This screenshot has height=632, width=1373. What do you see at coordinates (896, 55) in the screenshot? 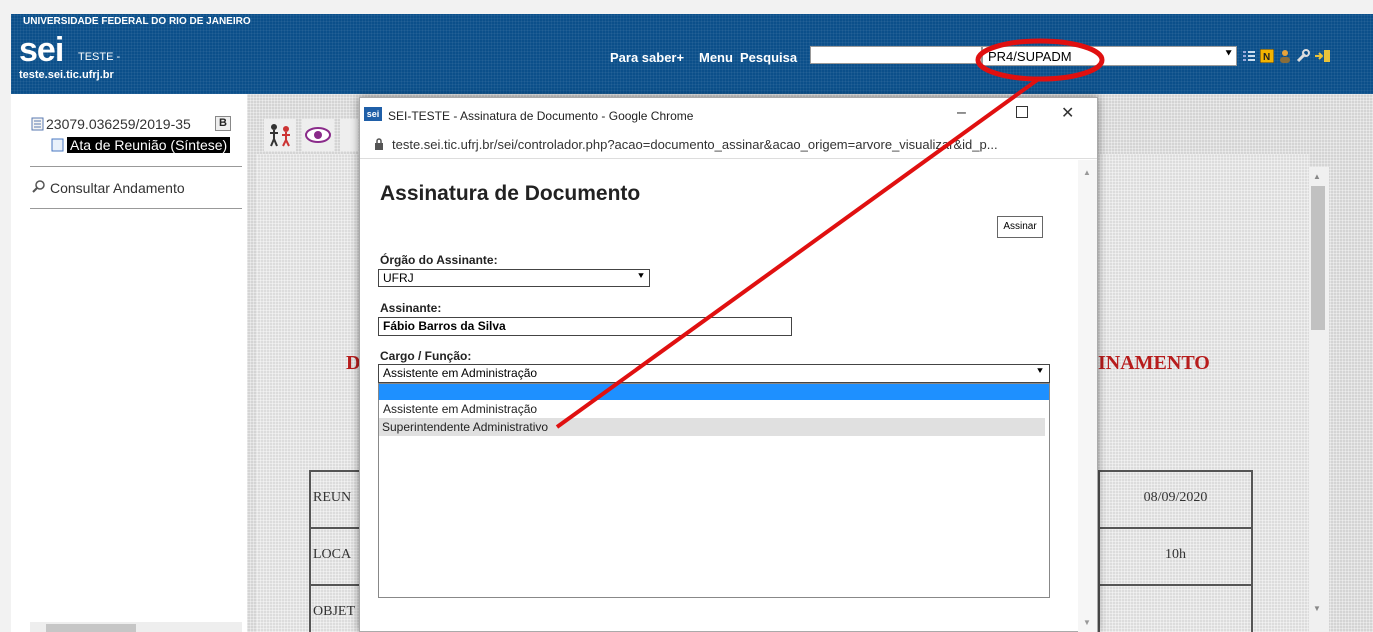
I see `search-input` at bounding box center [896, 55].